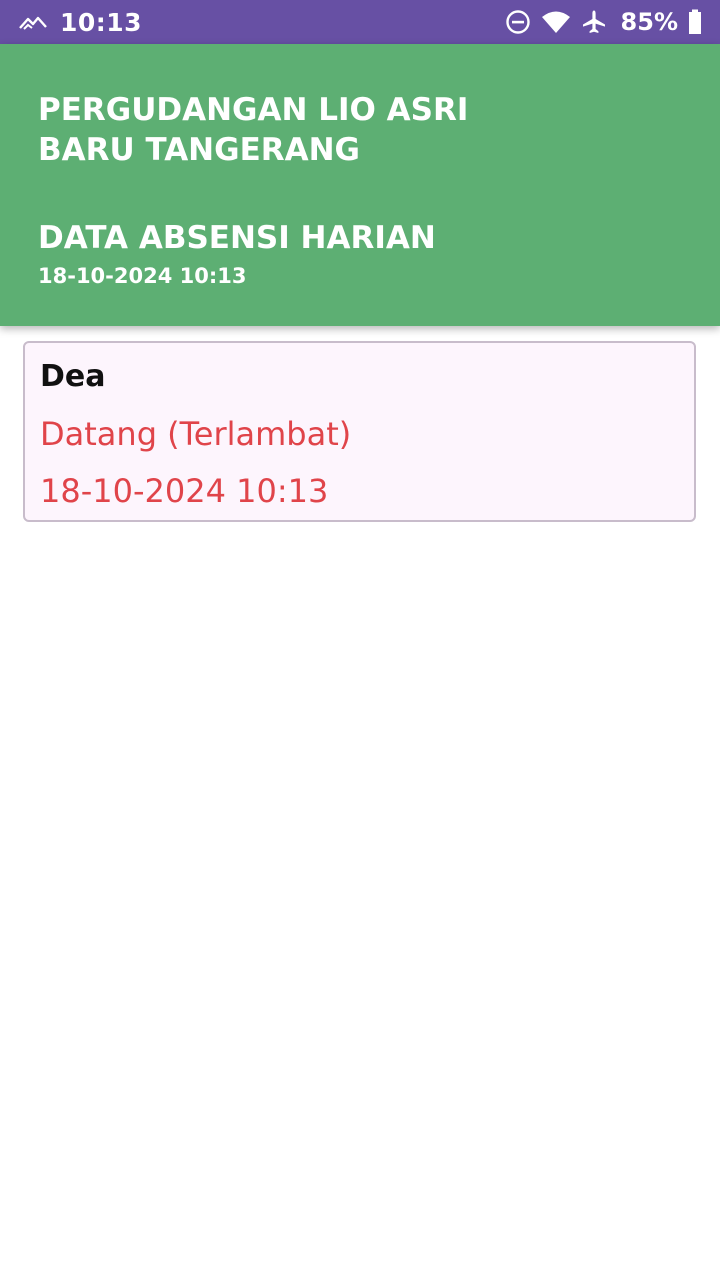  What do you see at coordinates (594, 22) in the screenshot?
I see `airplane-icon` at bounding box center [594, 22].